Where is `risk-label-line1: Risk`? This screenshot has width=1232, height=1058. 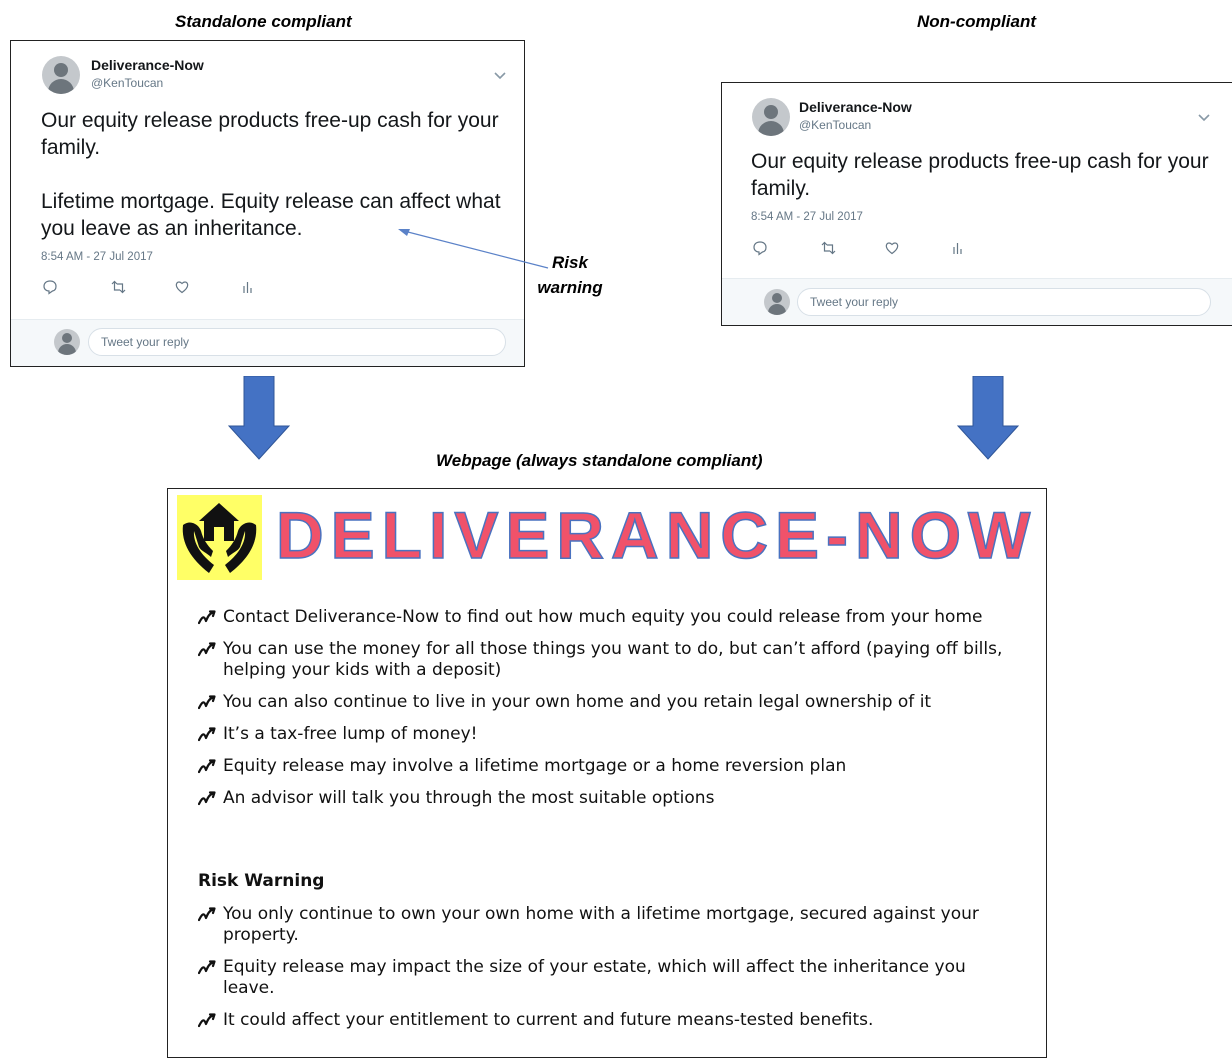
risk-label-line1: Risk is located at coordinates (570, 262).